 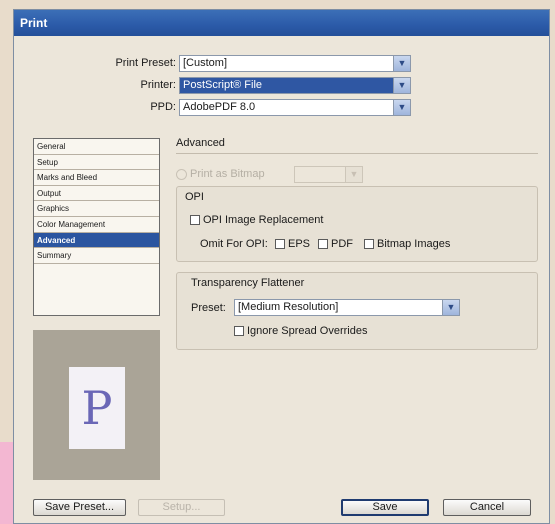 I want to click on category-color-management: Color Management, so click(x=96, y=225).